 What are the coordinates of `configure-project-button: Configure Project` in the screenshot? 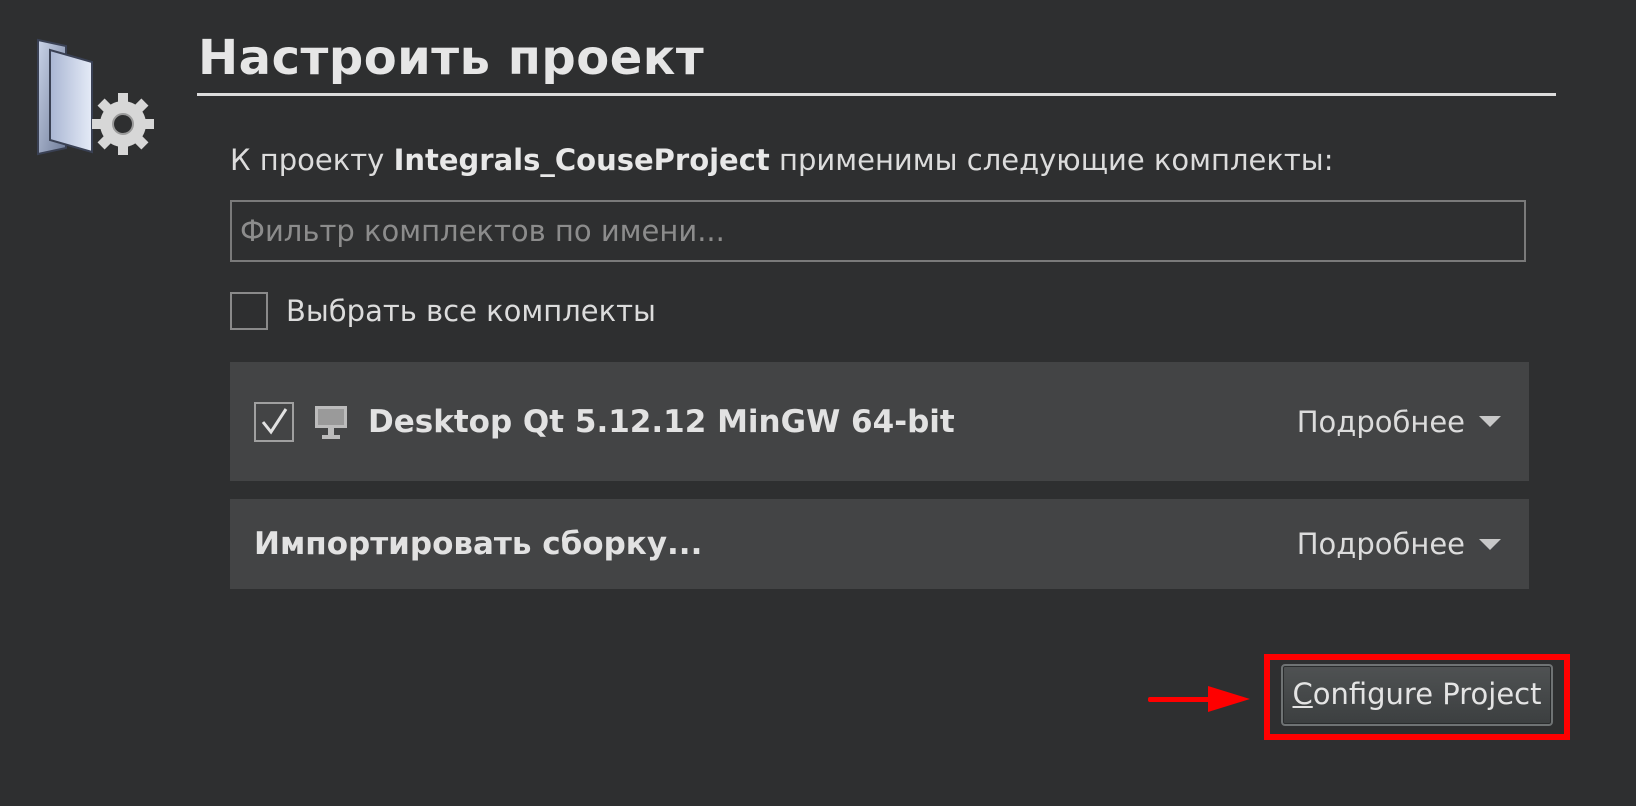 It's located at (1417, 695).